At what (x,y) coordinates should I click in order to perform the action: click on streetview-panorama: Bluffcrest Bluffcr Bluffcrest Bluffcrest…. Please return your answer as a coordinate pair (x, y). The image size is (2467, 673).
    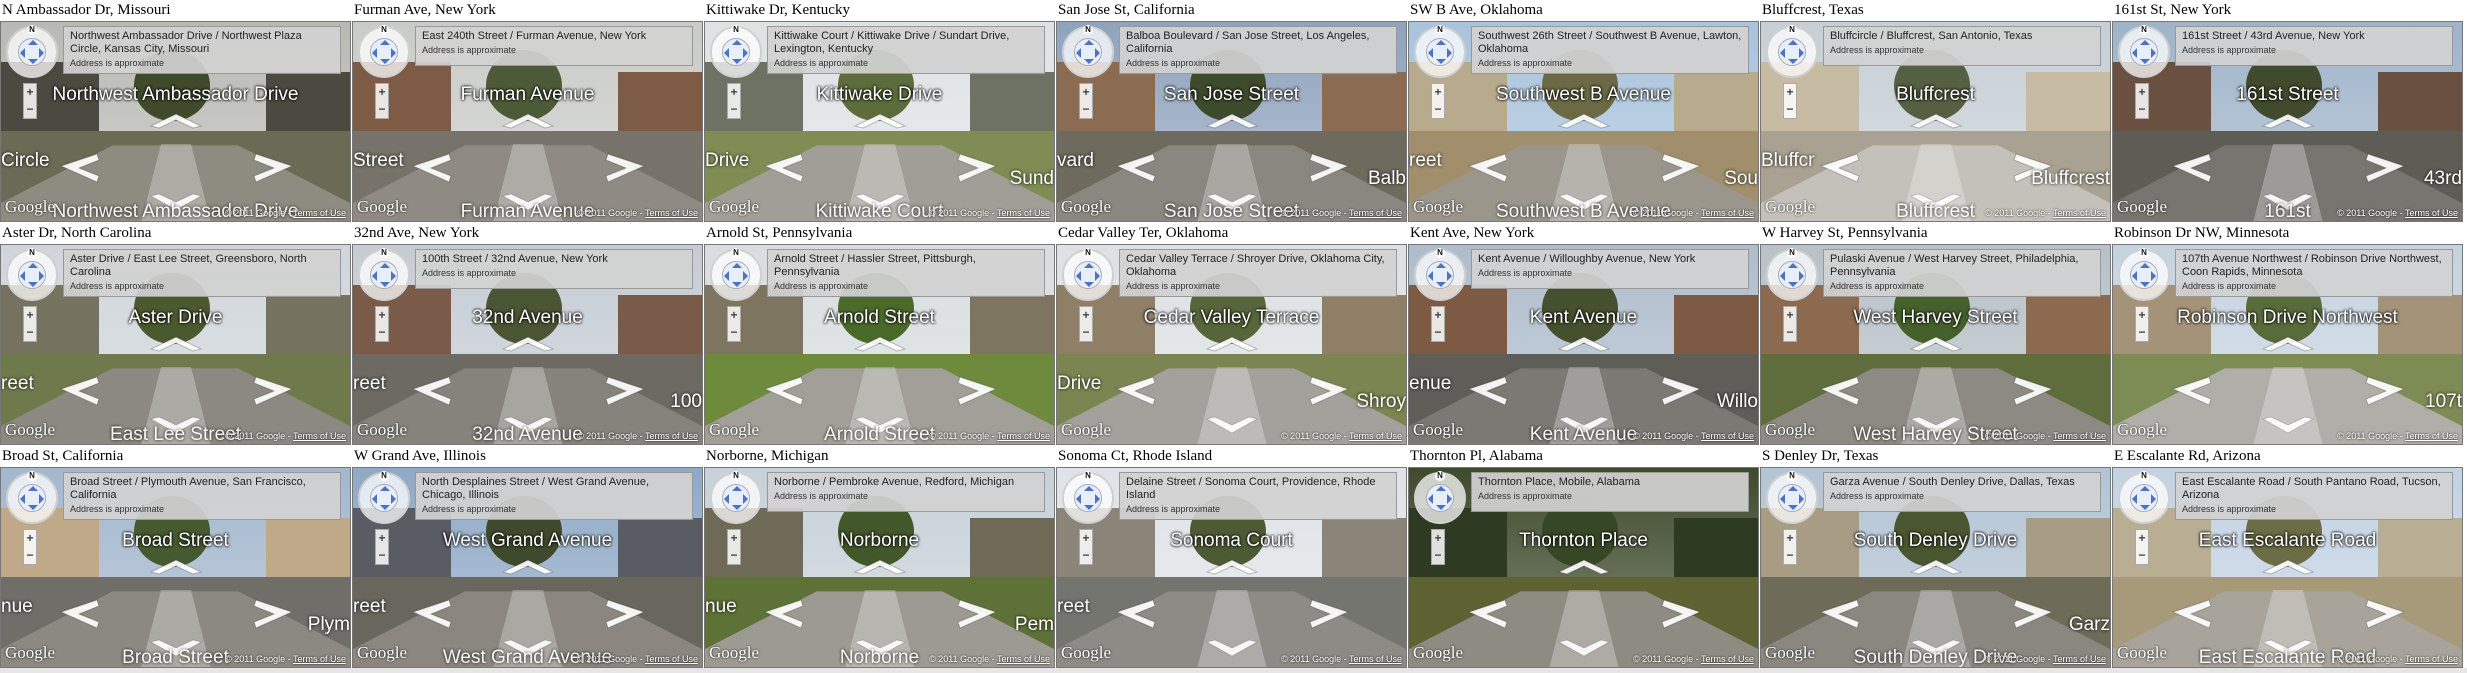
    Looking at the image, I should click on (1935, 121).